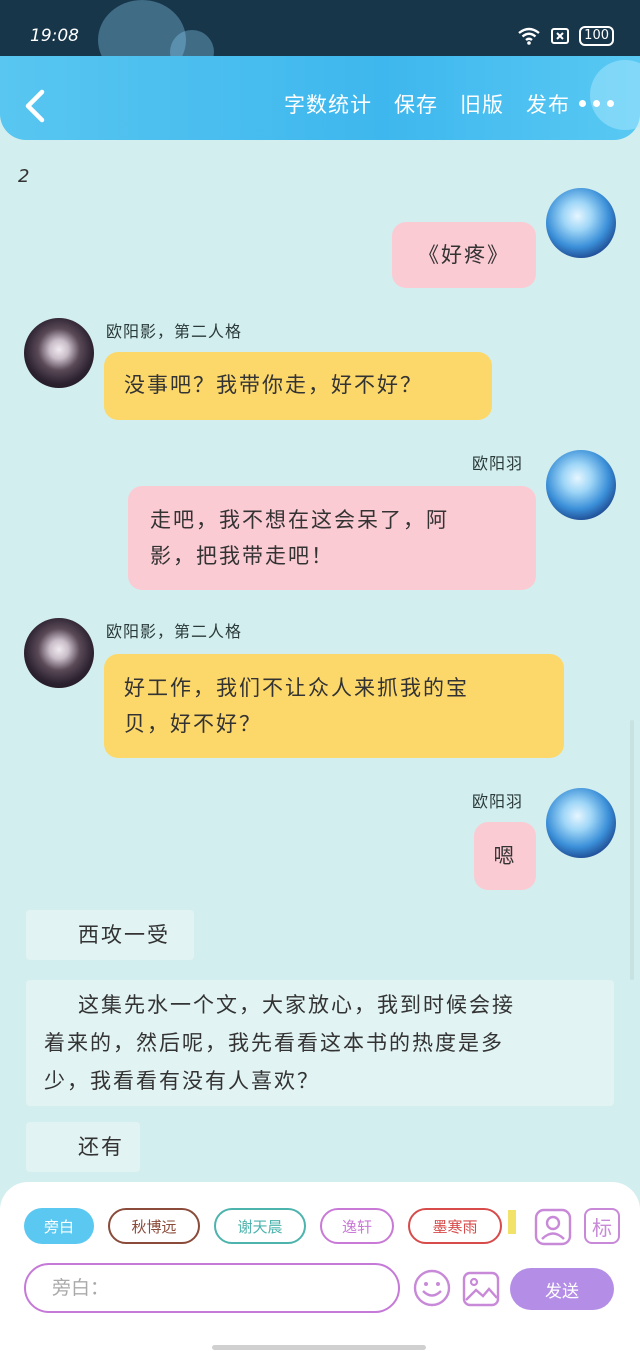 Image resolution: width=640 pixels, height=1351 pixels. I want to click on battery-icon: 100, so click(596, 36).